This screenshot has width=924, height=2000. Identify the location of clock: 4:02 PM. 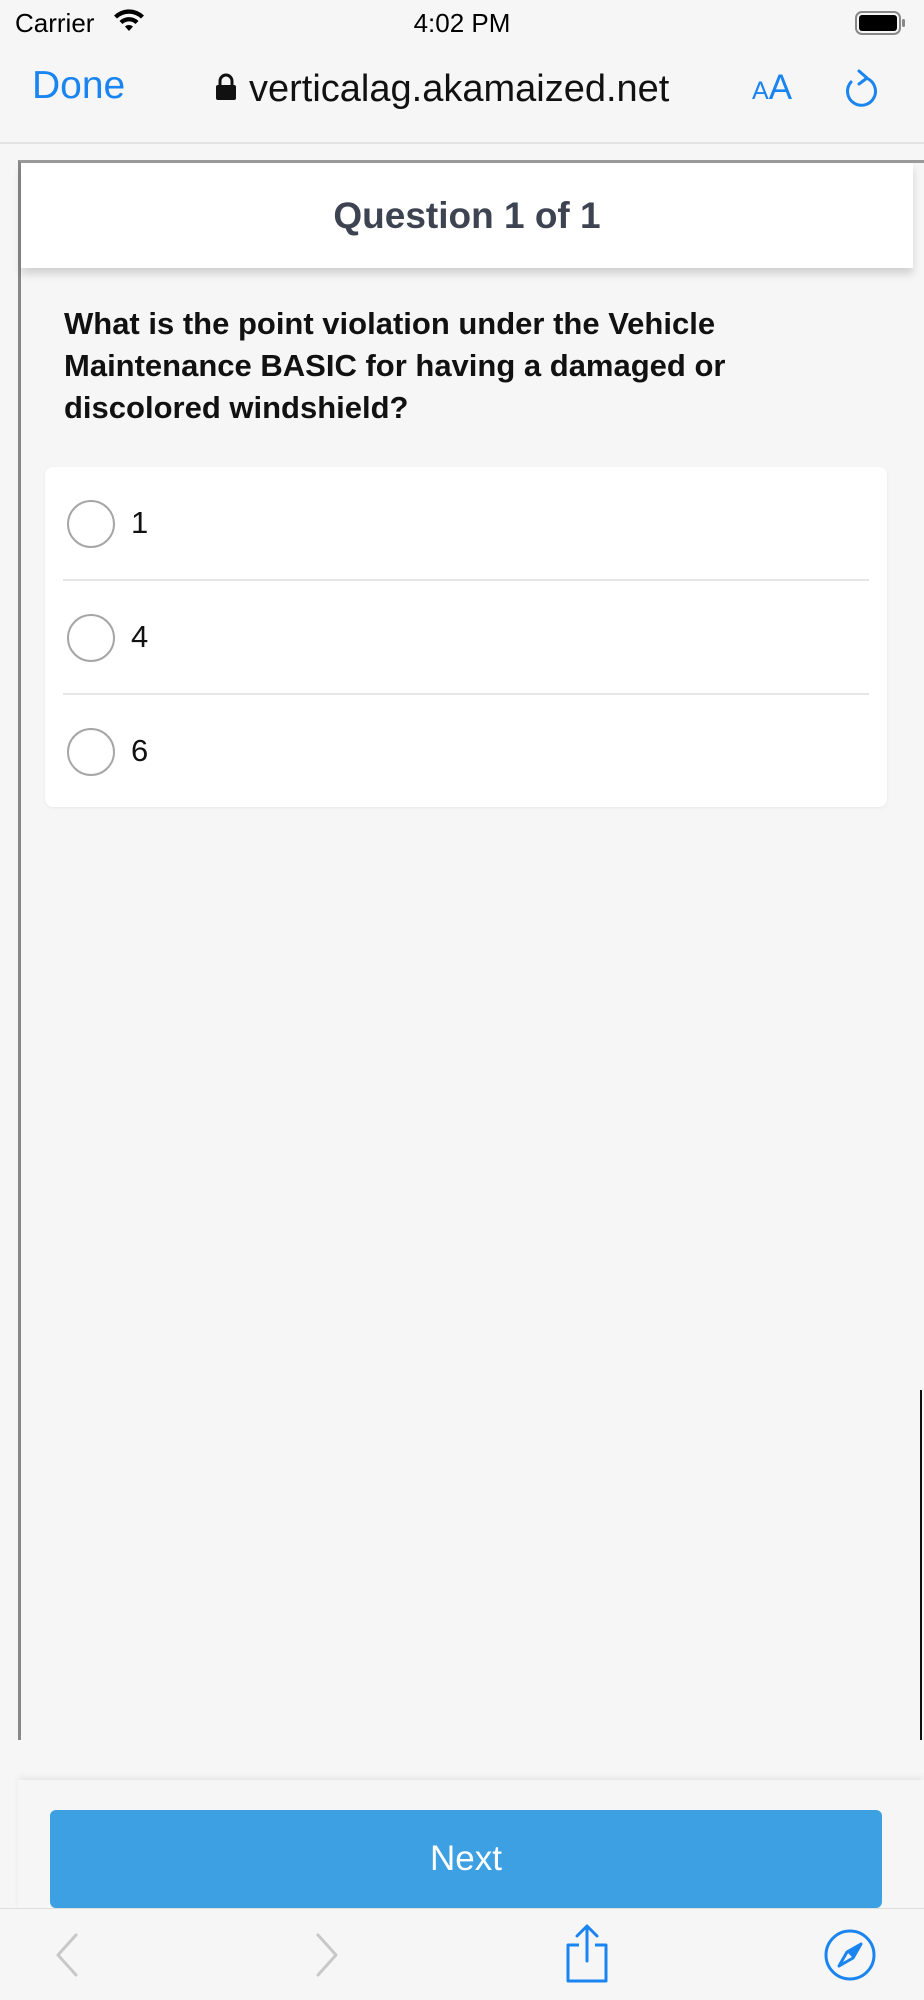
(462, 23).